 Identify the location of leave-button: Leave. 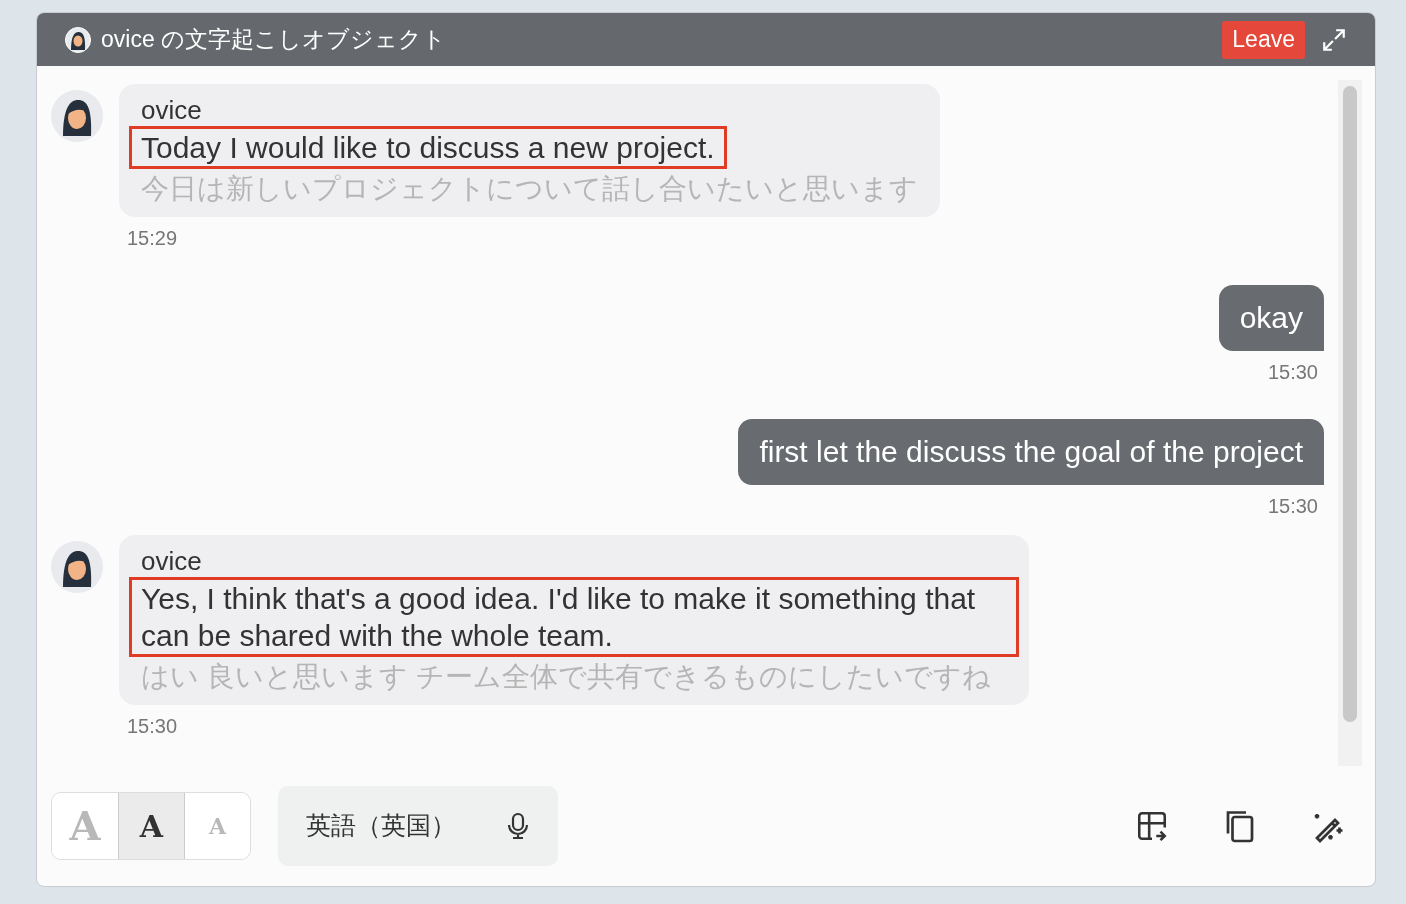
(1263, 39).